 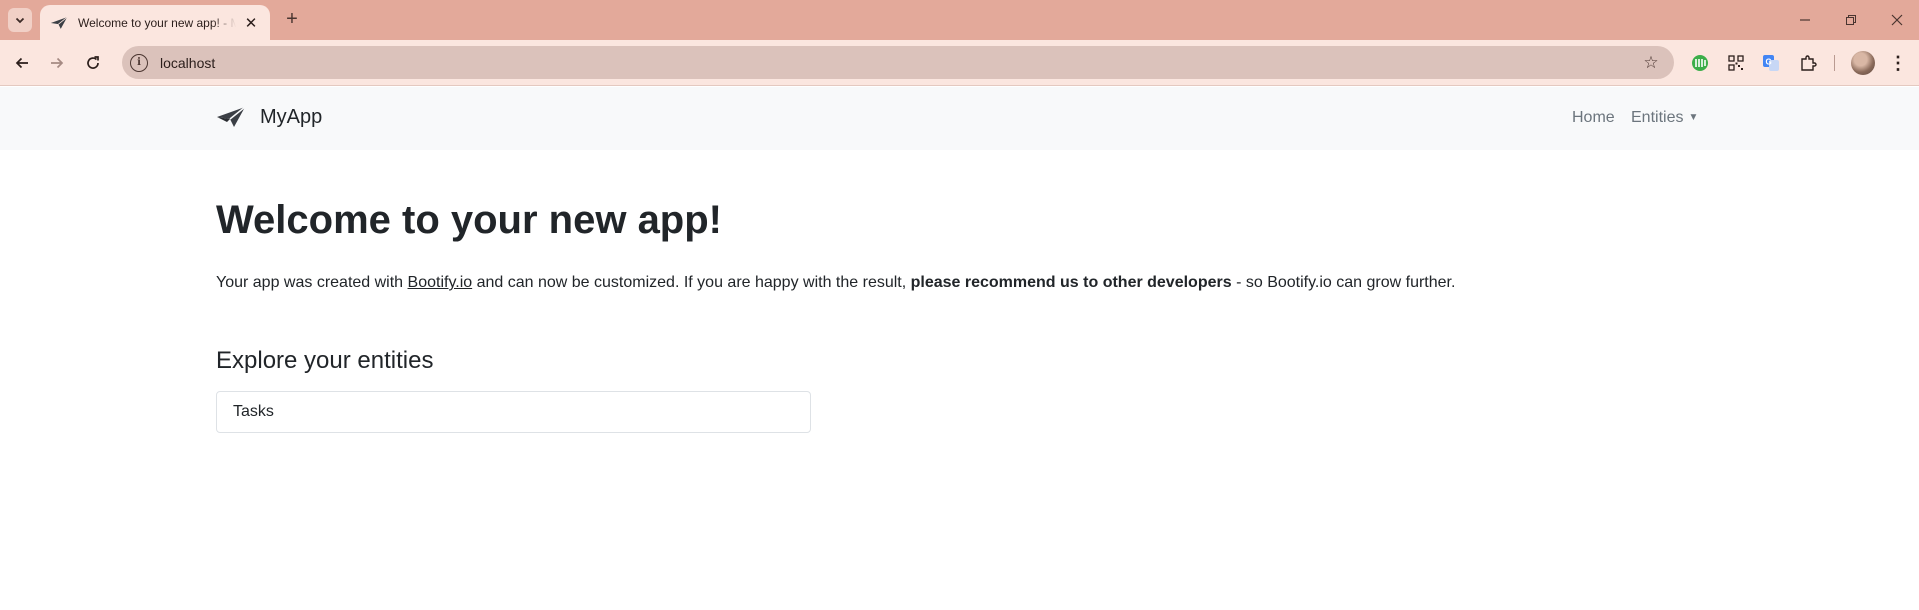 I want to click on close-window-icon, so click(x=1897, y=20).